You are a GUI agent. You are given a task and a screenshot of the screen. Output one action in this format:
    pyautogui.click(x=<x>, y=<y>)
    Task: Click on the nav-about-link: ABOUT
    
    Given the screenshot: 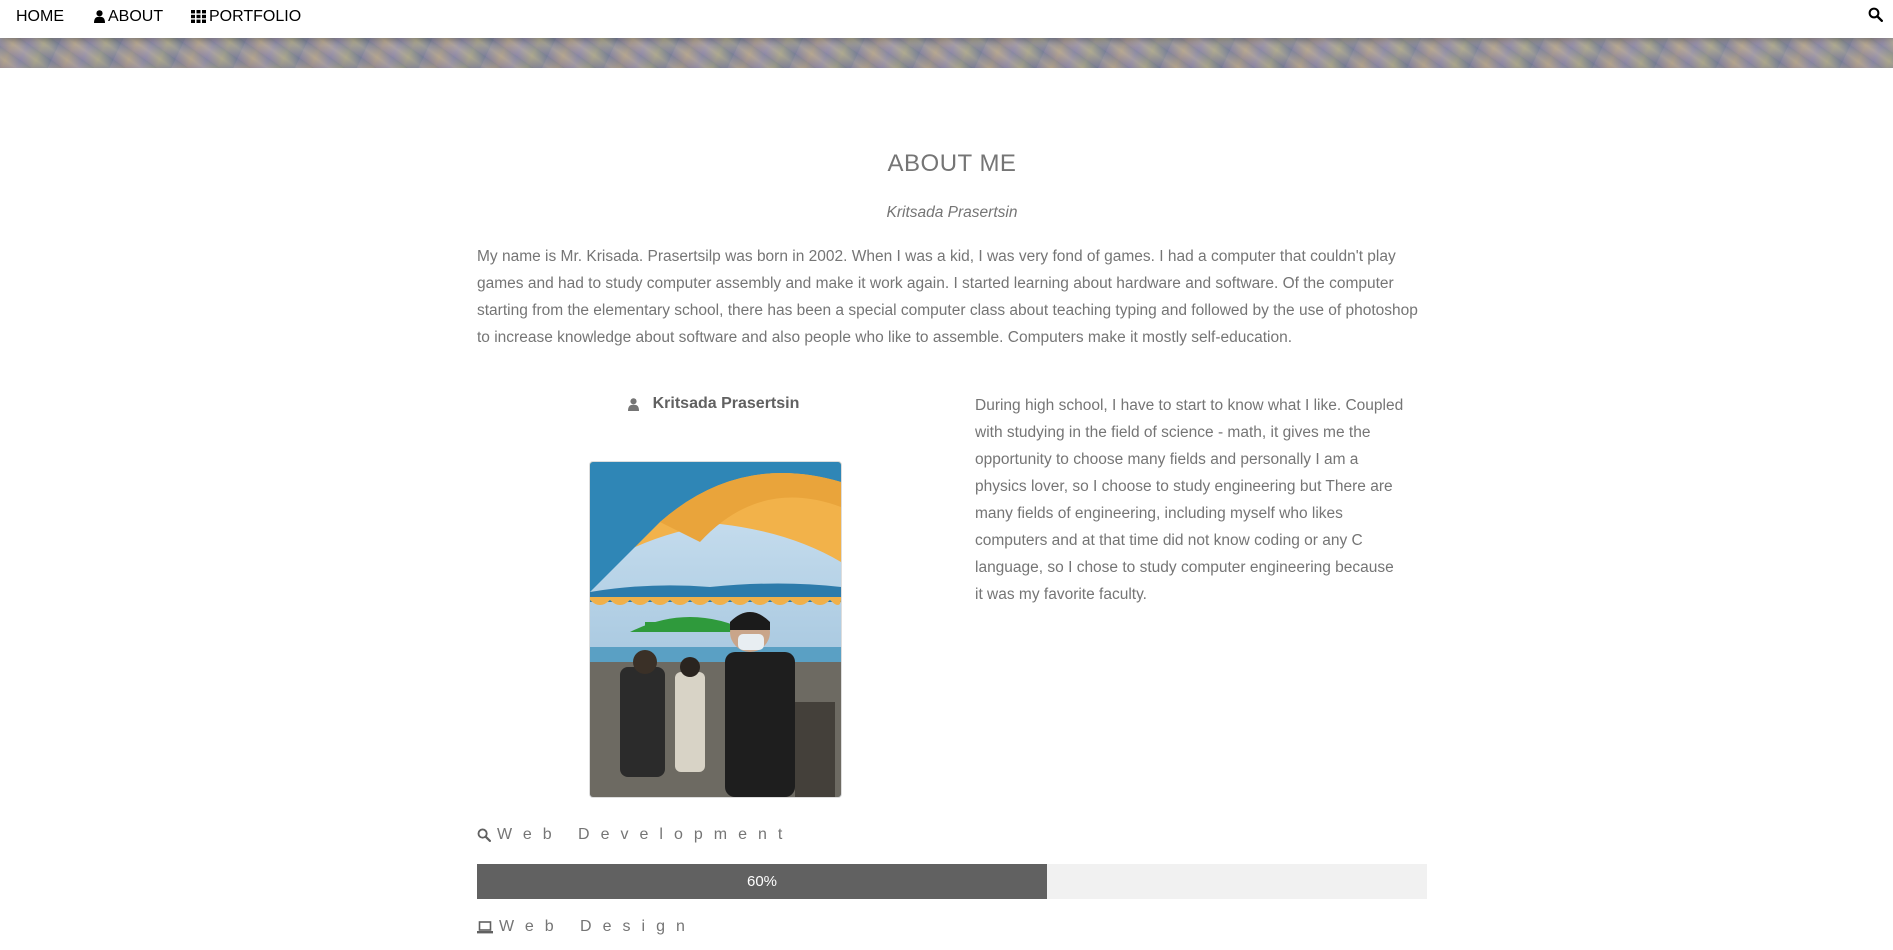 What is the action you would take?
    pyautogui.click(x=128, y=16)
    